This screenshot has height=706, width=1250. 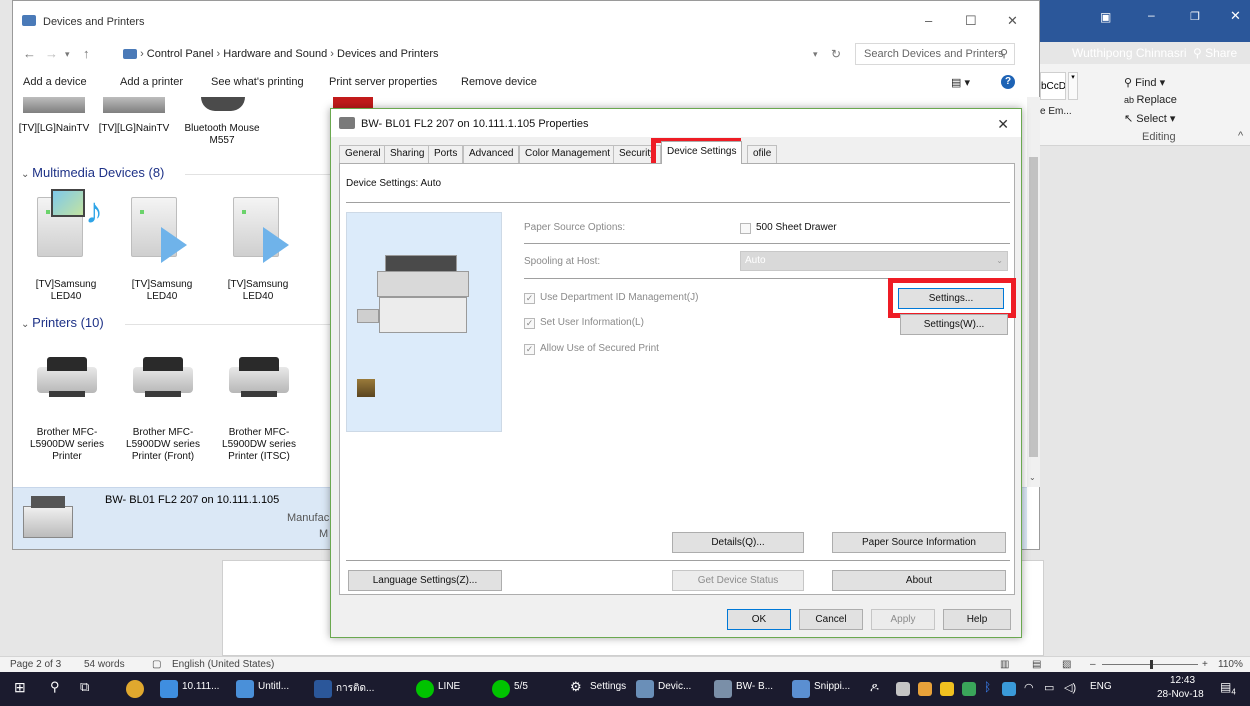 I want to click on recent-chevron-icon: ▾, so click(x=67, y=54).